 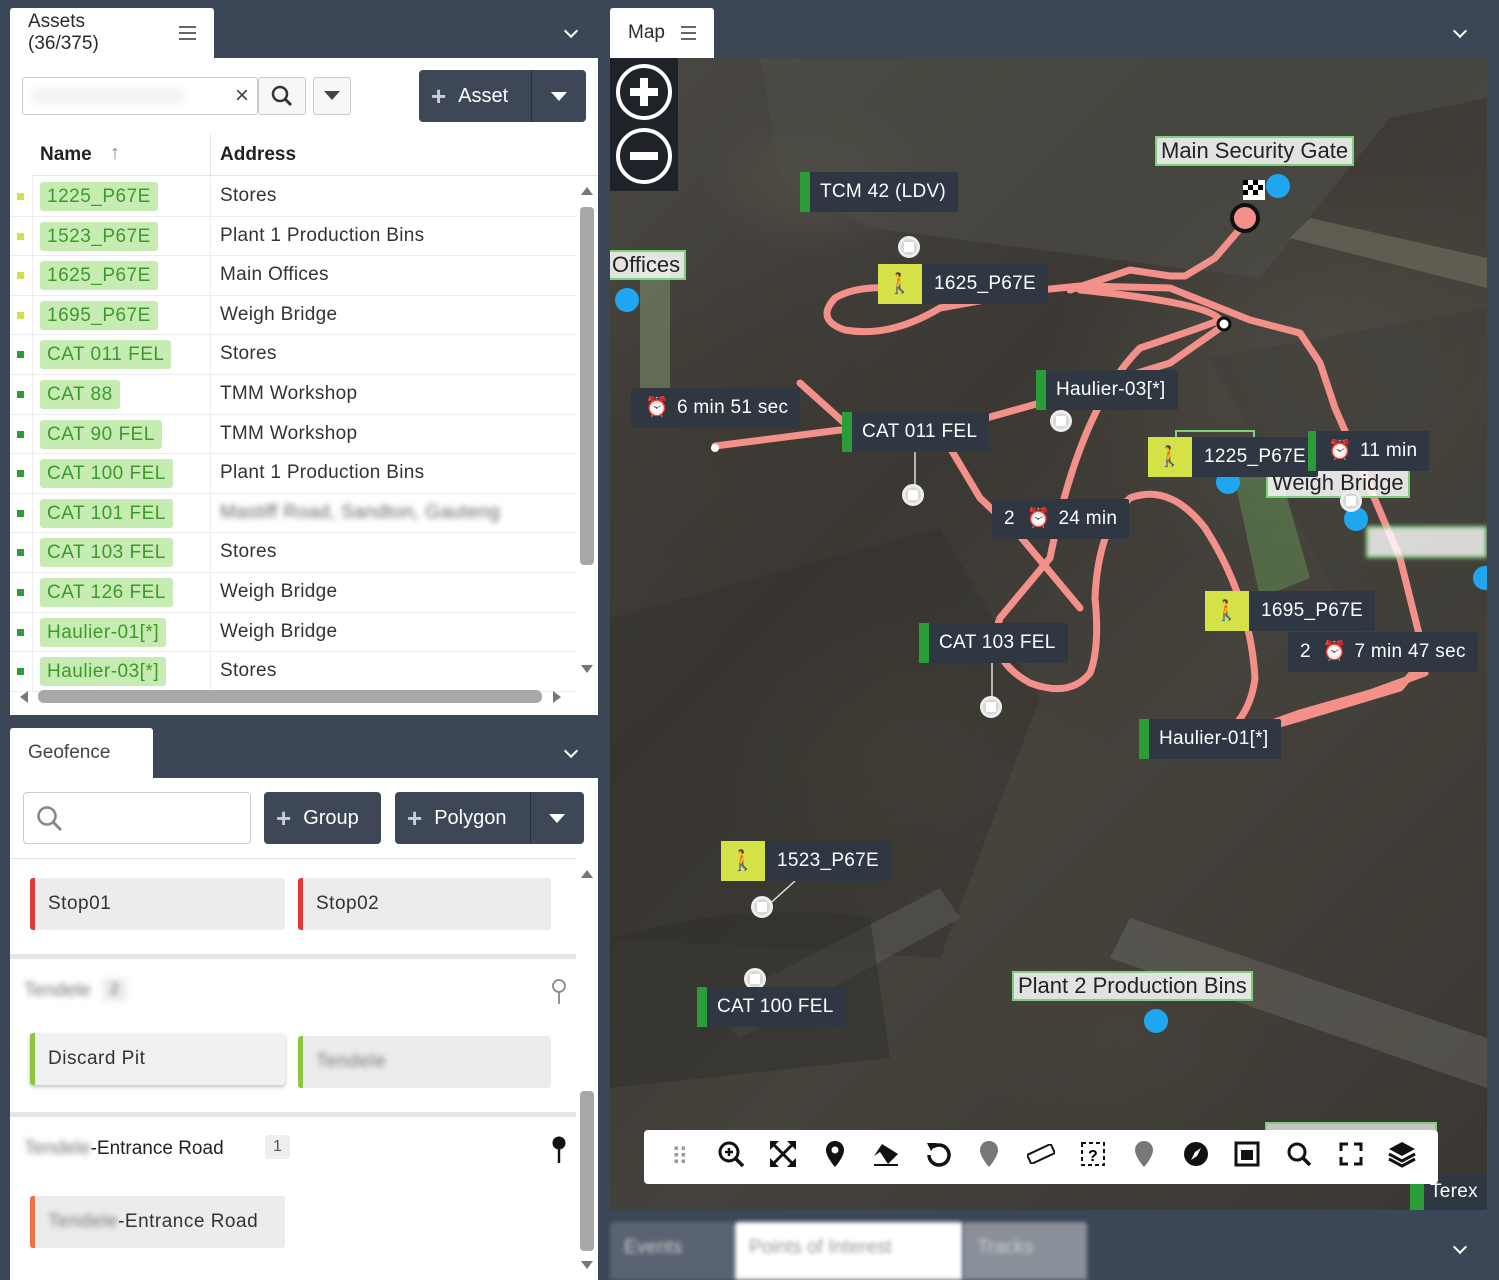 I want to click on pin-outline-icon, so click(x=559, y=992).